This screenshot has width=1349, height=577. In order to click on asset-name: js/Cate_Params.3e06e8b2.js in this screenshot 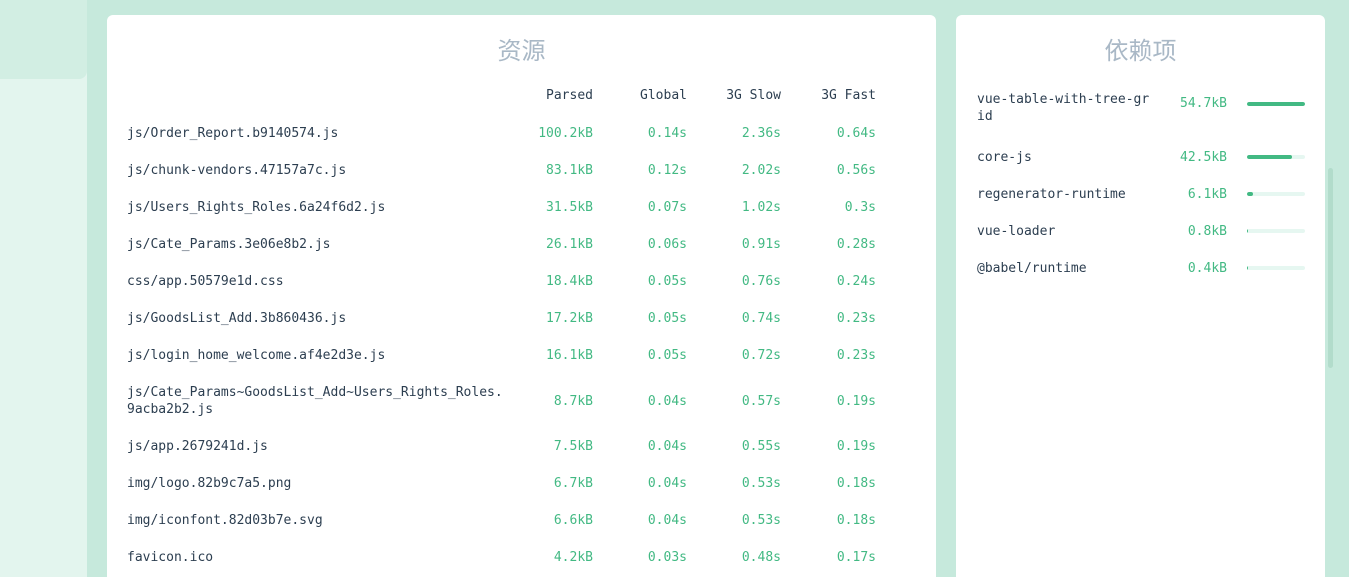, I will do `click(229, 244)`.